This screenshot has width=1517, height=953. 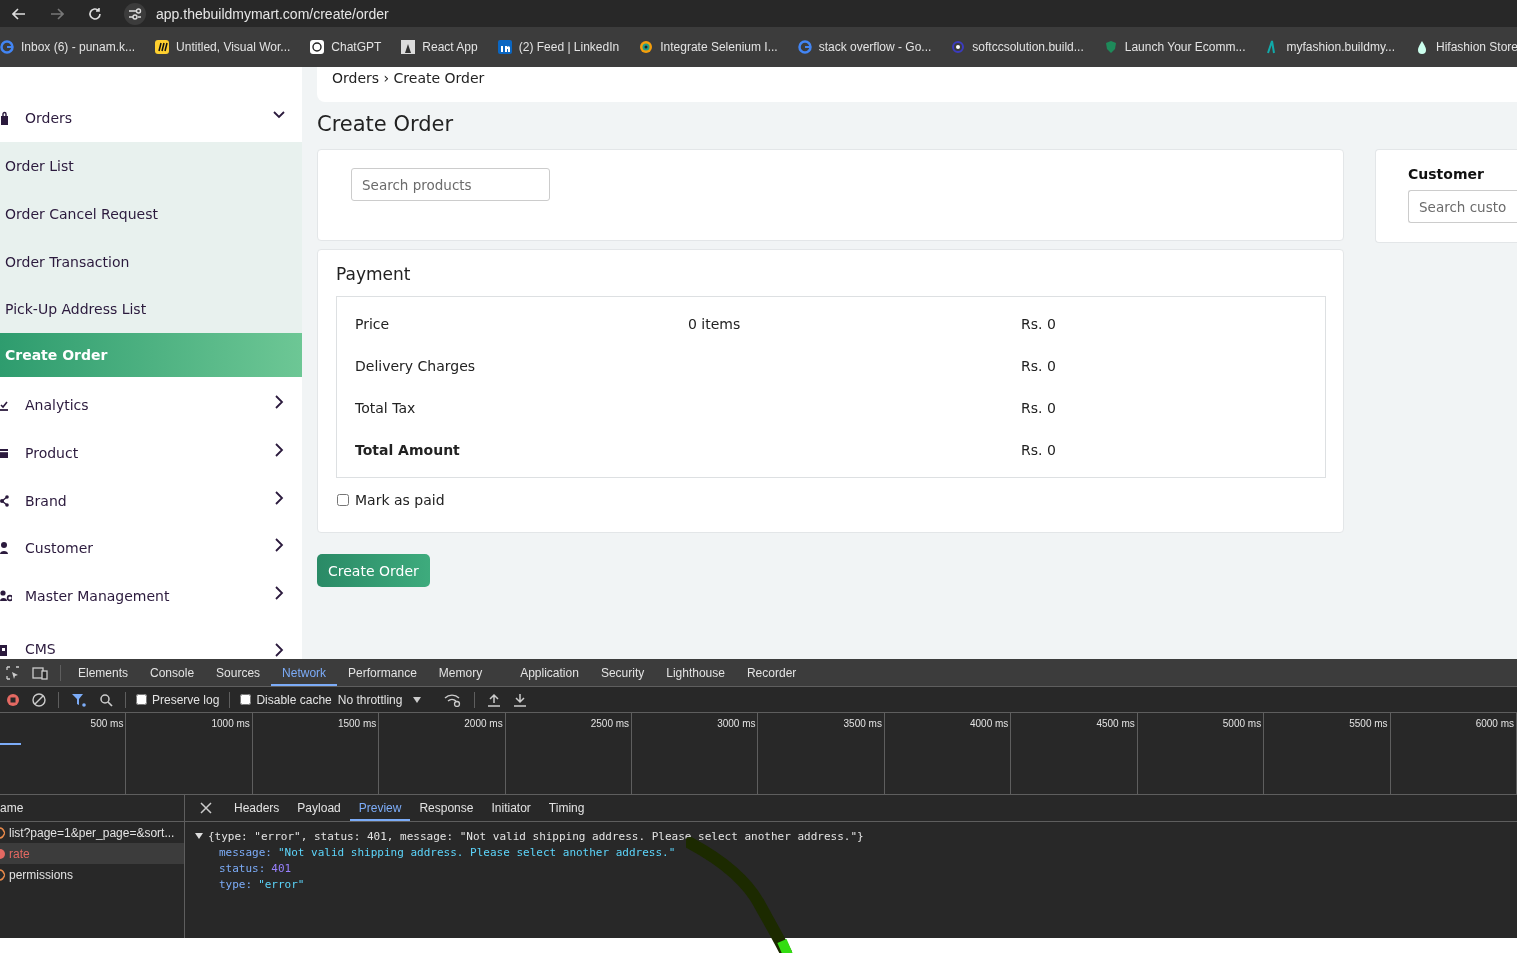 What do you see at coordinates (610, 723) in the screenshot?
I see `tick-label: 2500 ms` at bounding box center [610, 723].